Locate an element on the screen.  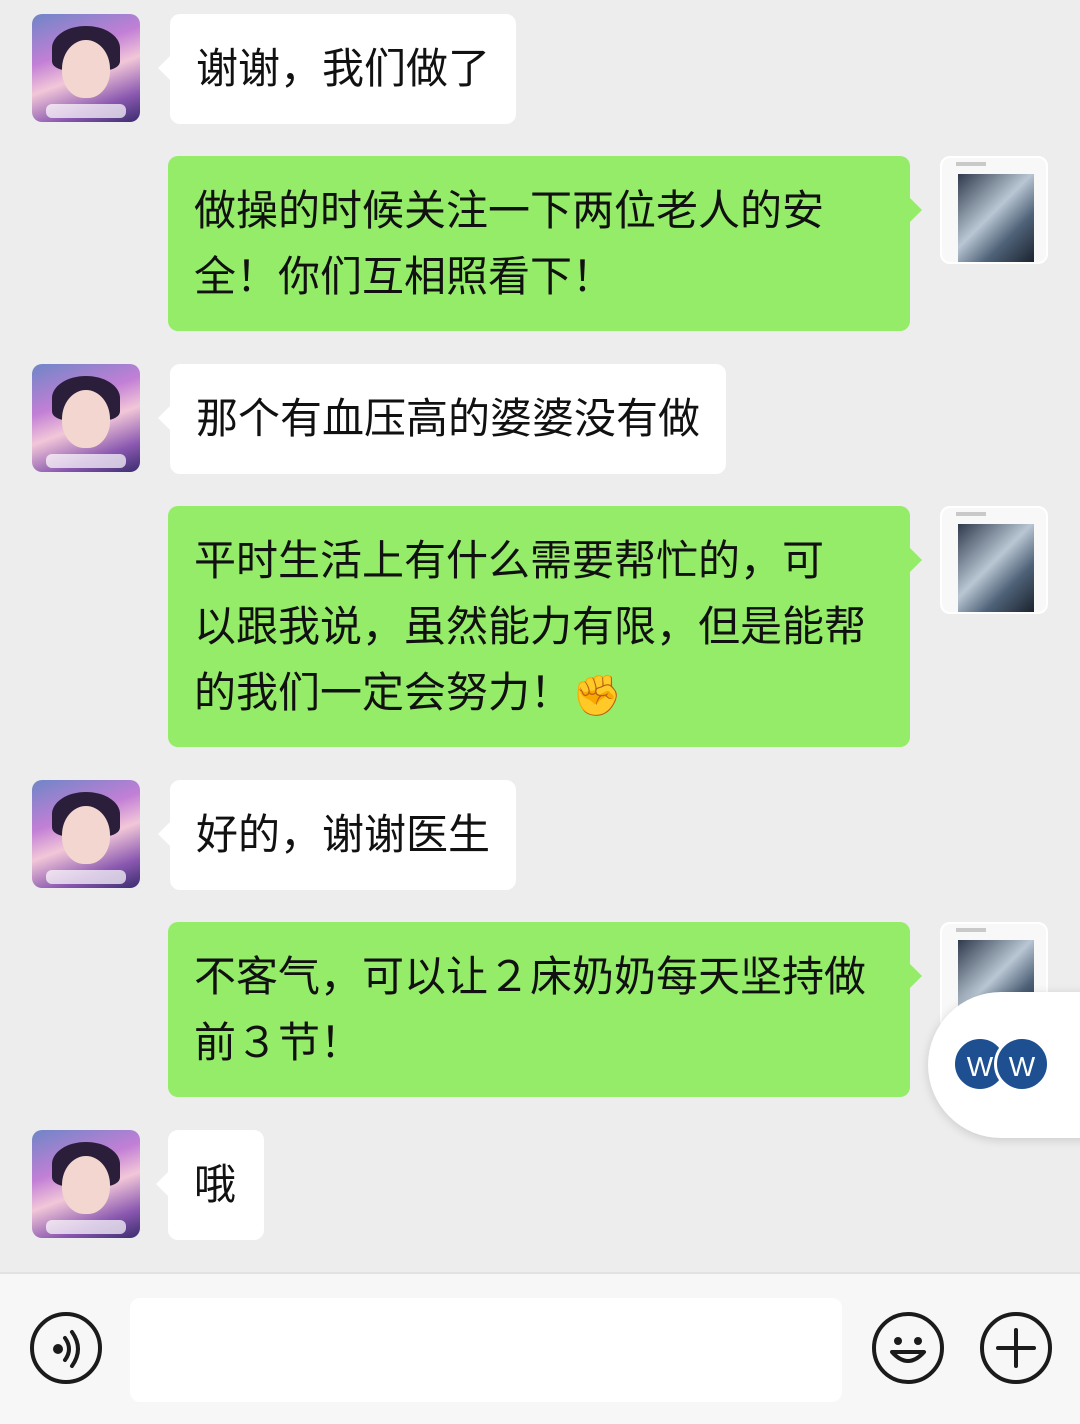
message-bubble: 做操的时候关注一下两位老人的安 全！你们互相照看下！ is located at coordinates (545, 243).